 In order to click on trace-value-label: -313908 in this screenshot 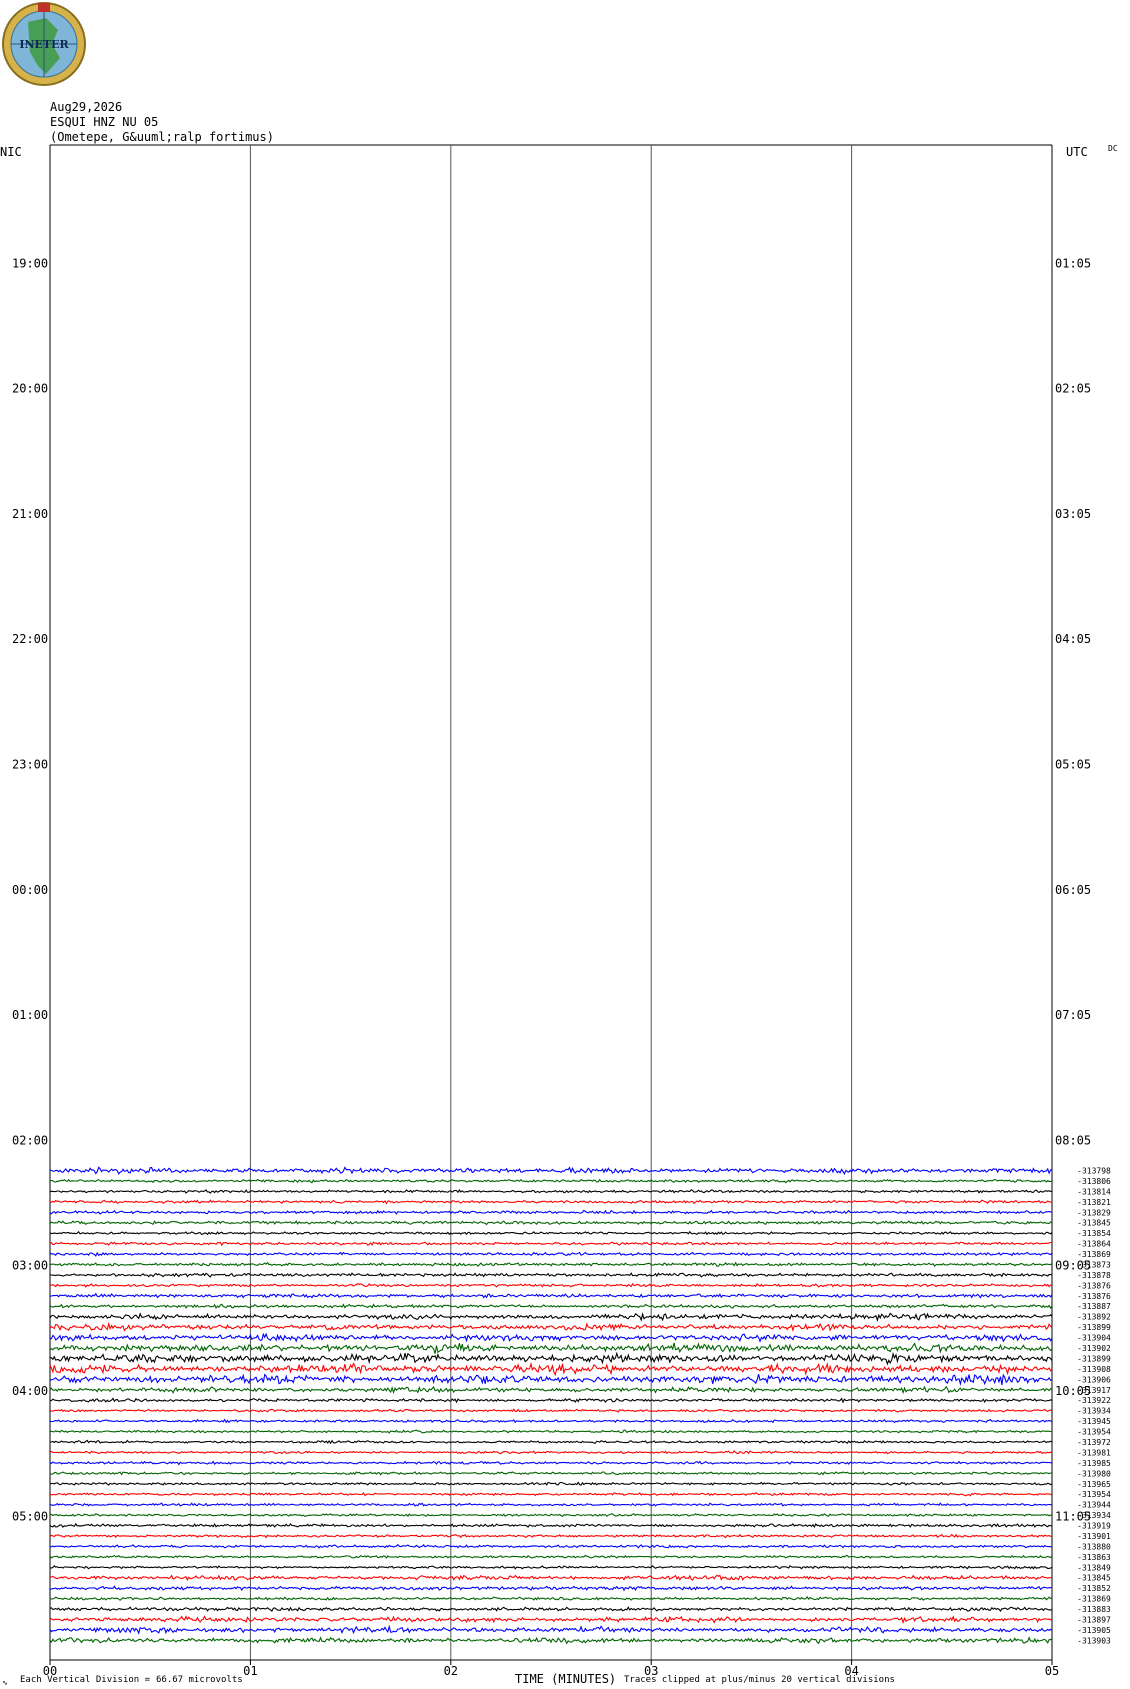, I will do `click(1094, 1369)`.